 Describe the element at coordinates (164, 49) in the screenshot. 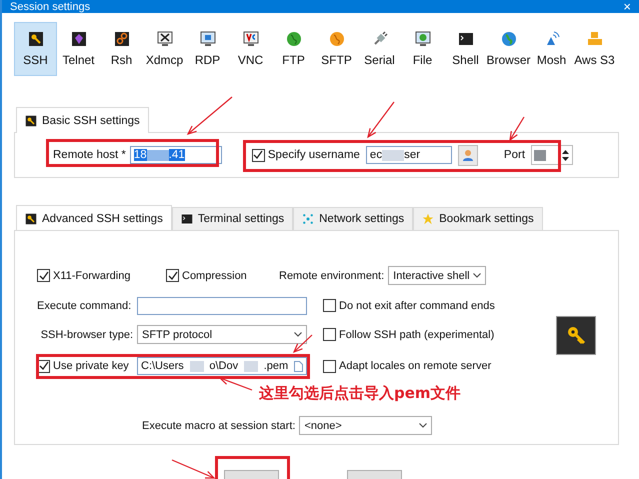

I see `session-type-button: Xdmcp` at that location.